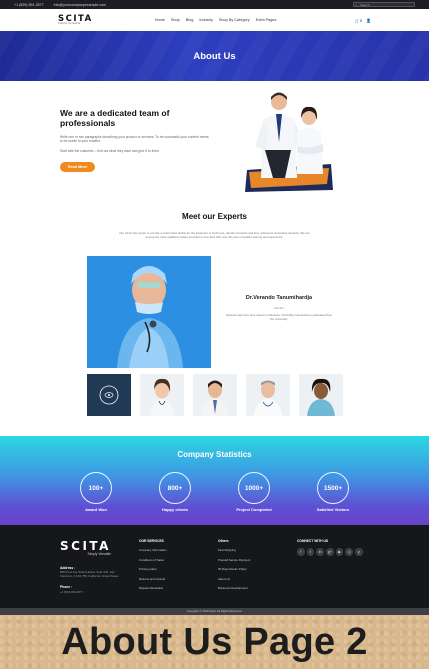  Describe the element at coordinates (234, 579) in the screenshot. I see `footer-link: About Us` at that location.